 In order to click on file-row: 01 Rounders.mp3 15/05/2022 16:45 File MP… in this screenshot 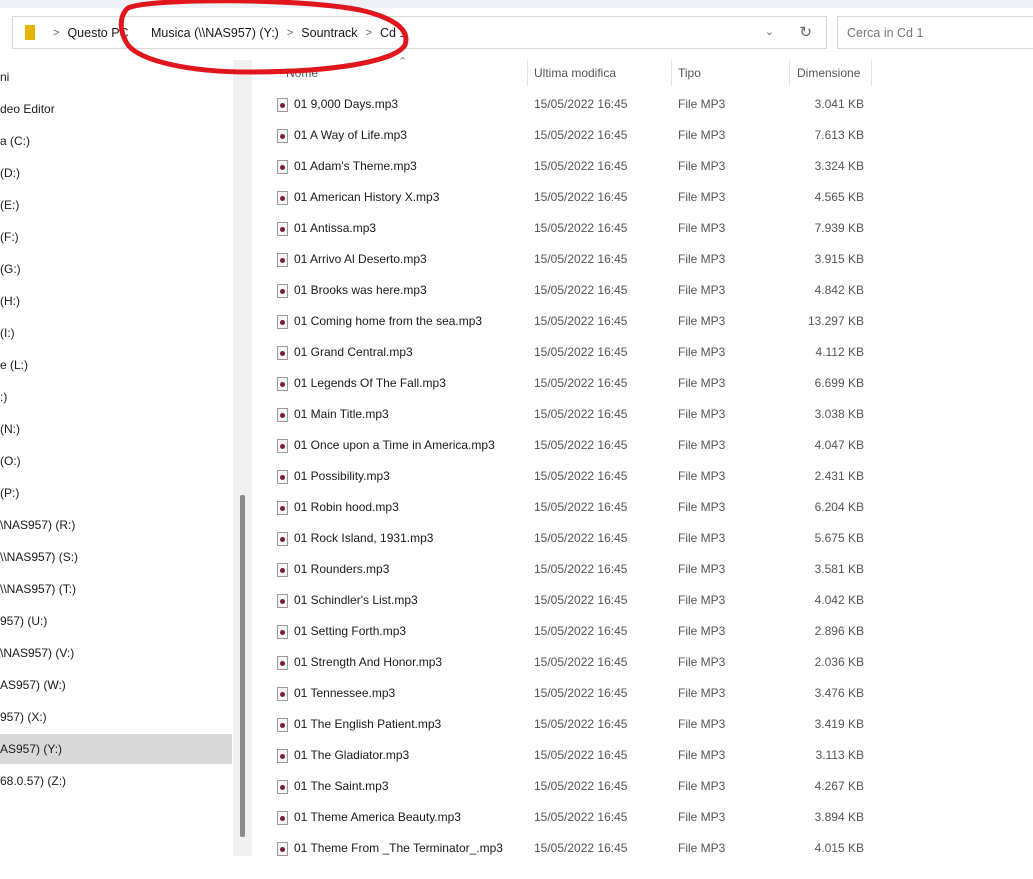, I will do `click(570, 569)`.